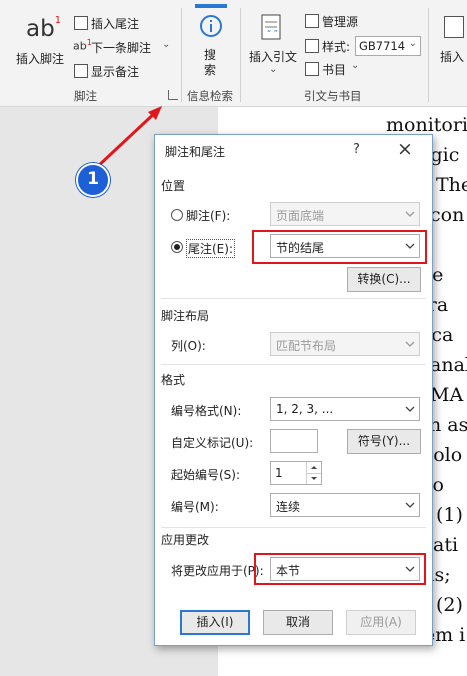 Image resolution: width=467 pixels, height=676 pixels. What do you see at coordinates (185, 316) in the screenshot?
I see `layout-section-title: 脚注布局` at bounding box center [185, 316].